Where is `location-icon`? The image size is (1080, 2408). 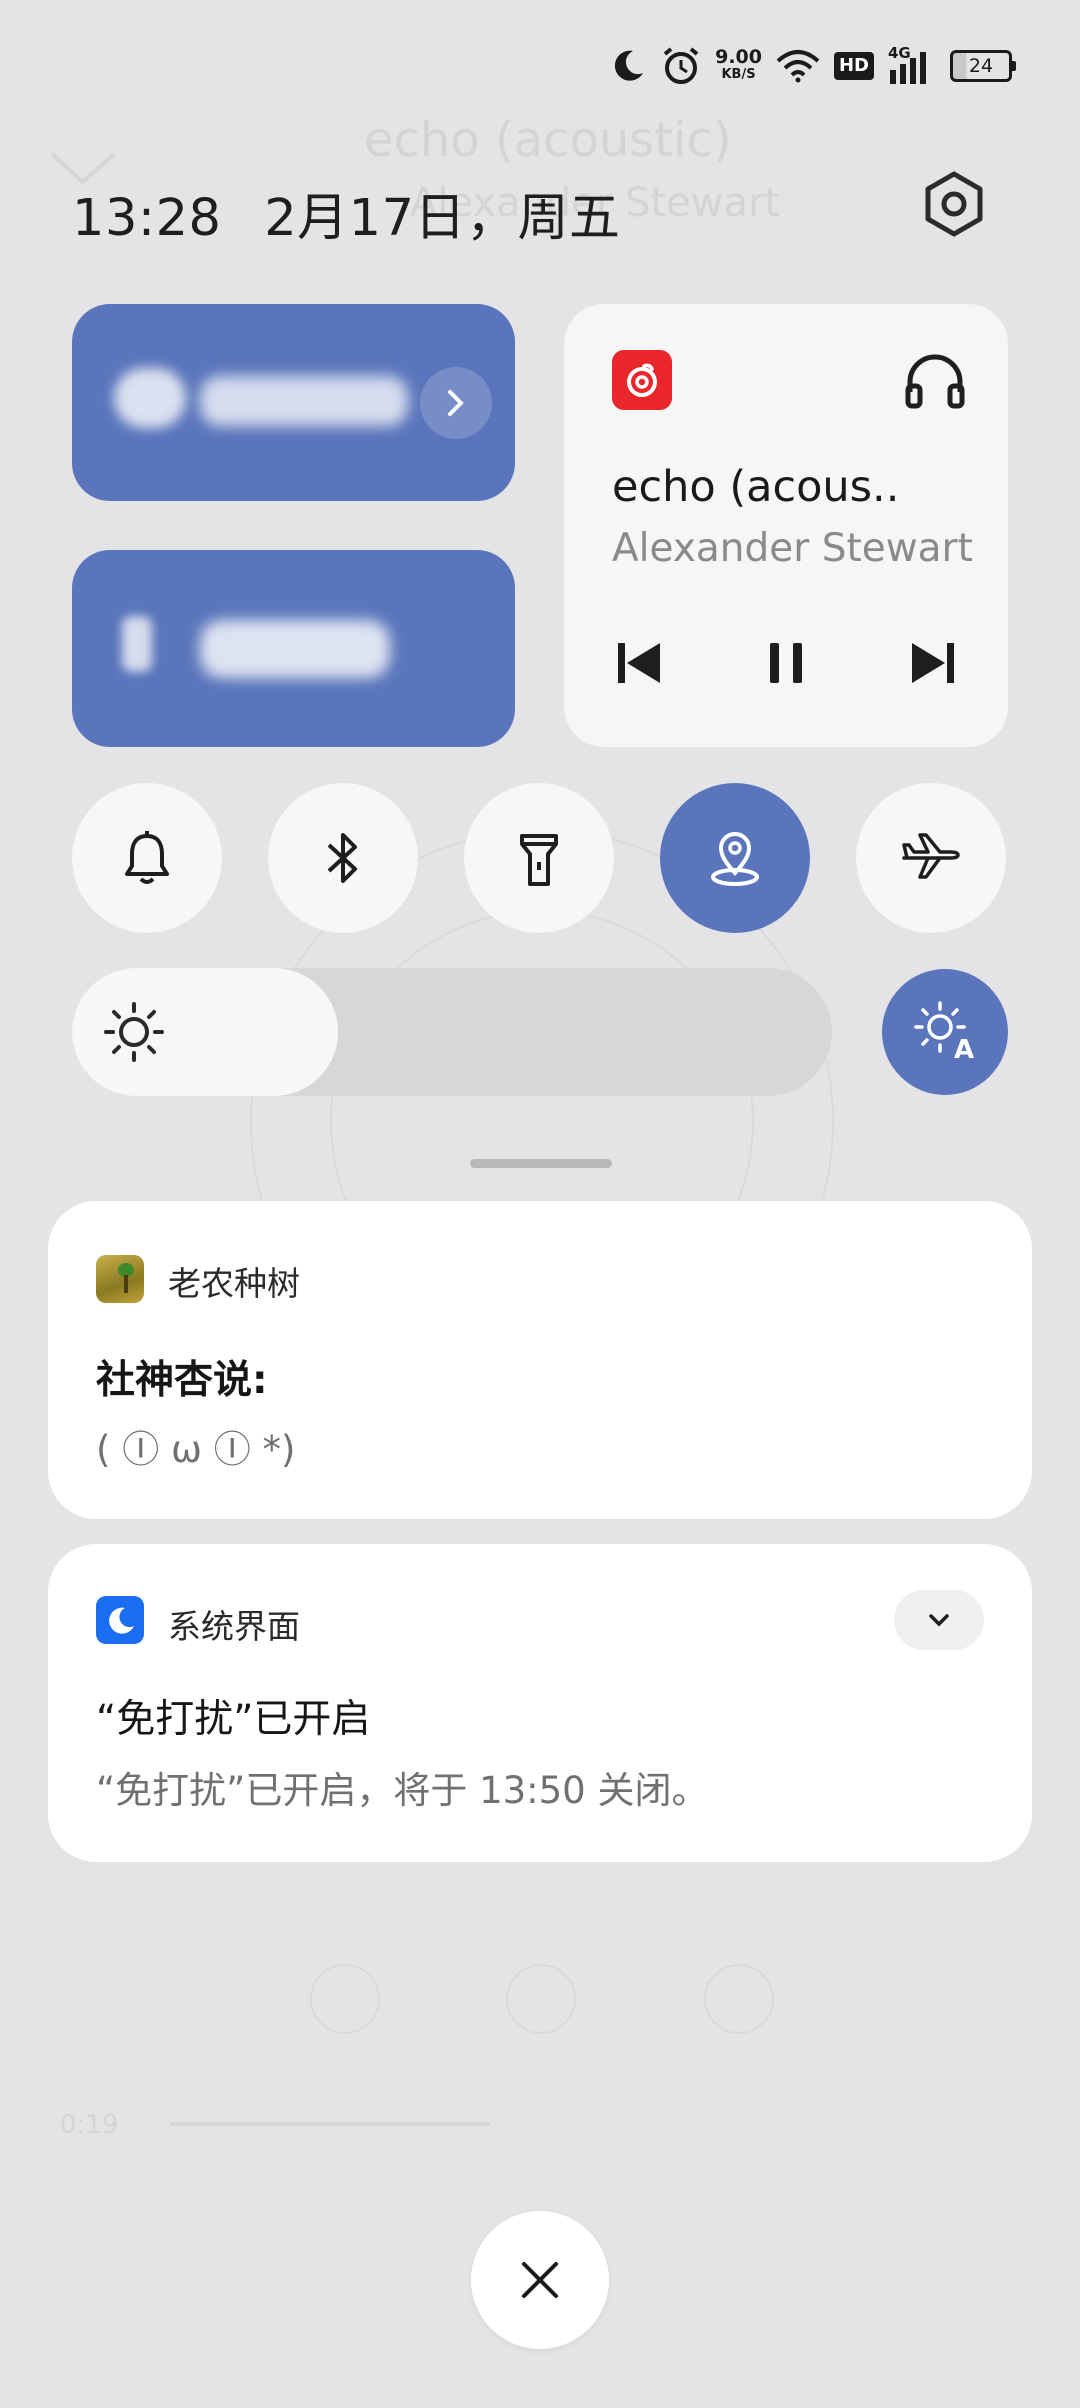
location-icon is located at coordinates (735, 859).